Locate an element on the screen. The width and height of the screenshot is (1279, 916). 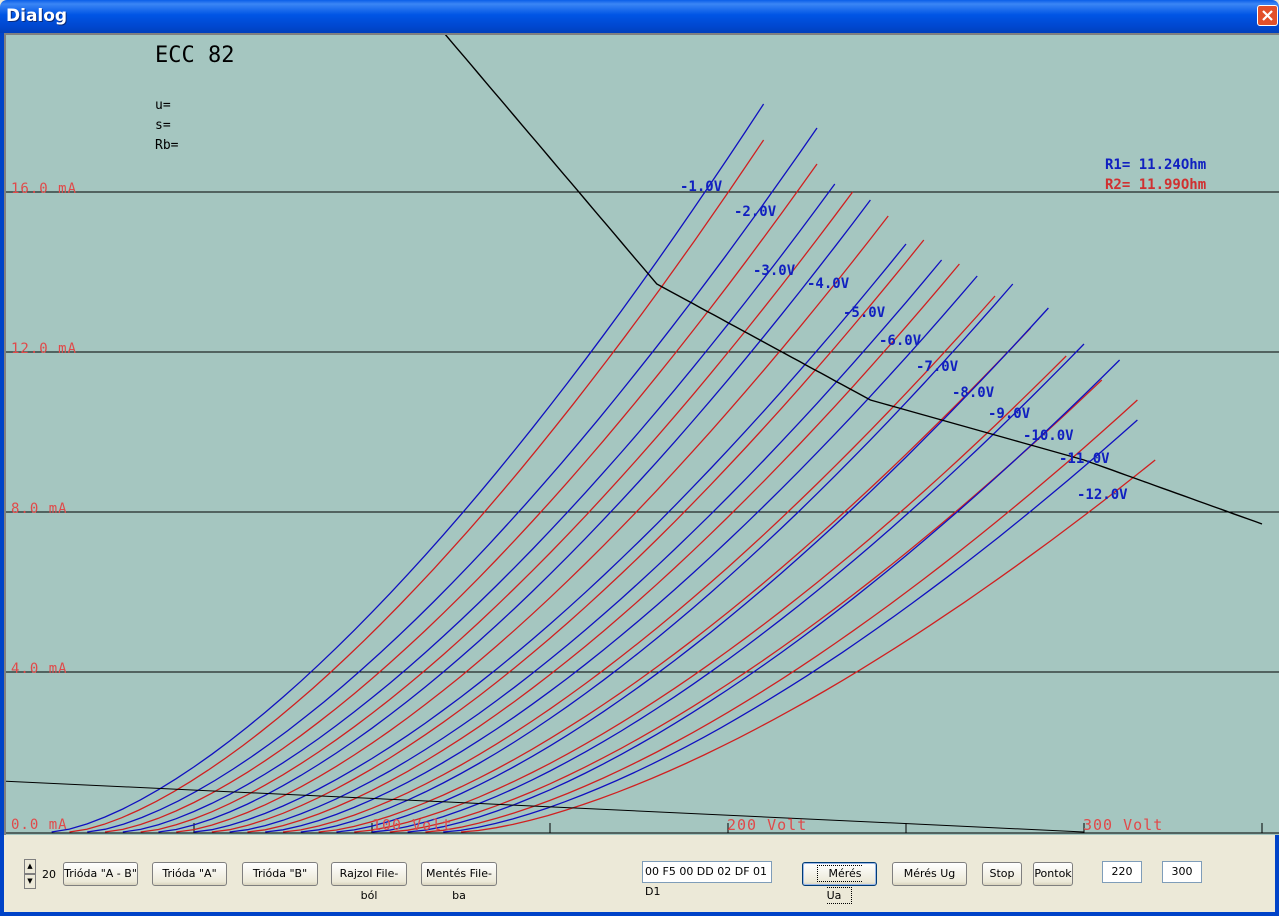
grid-label: -8.0V is located at coordinates (973, 393).